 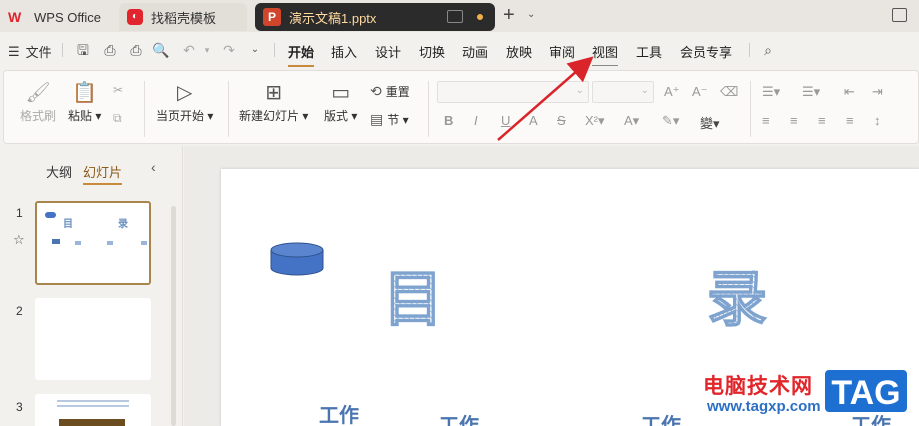 What do you see at coordinates (670, 121) in the screenshot?
I see `highlight-icon: ✎▾` at bounding box center [670, 121].